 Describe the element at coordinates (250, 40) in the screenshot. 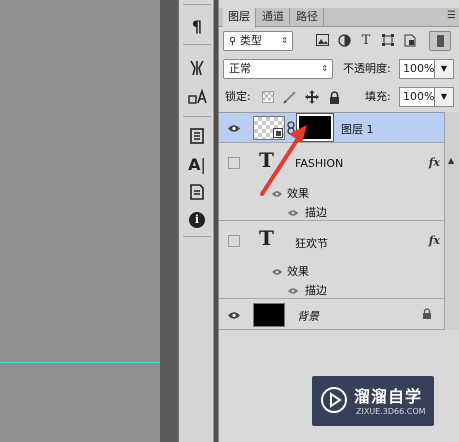

I see `filter-kind-label: 类型` at that location.